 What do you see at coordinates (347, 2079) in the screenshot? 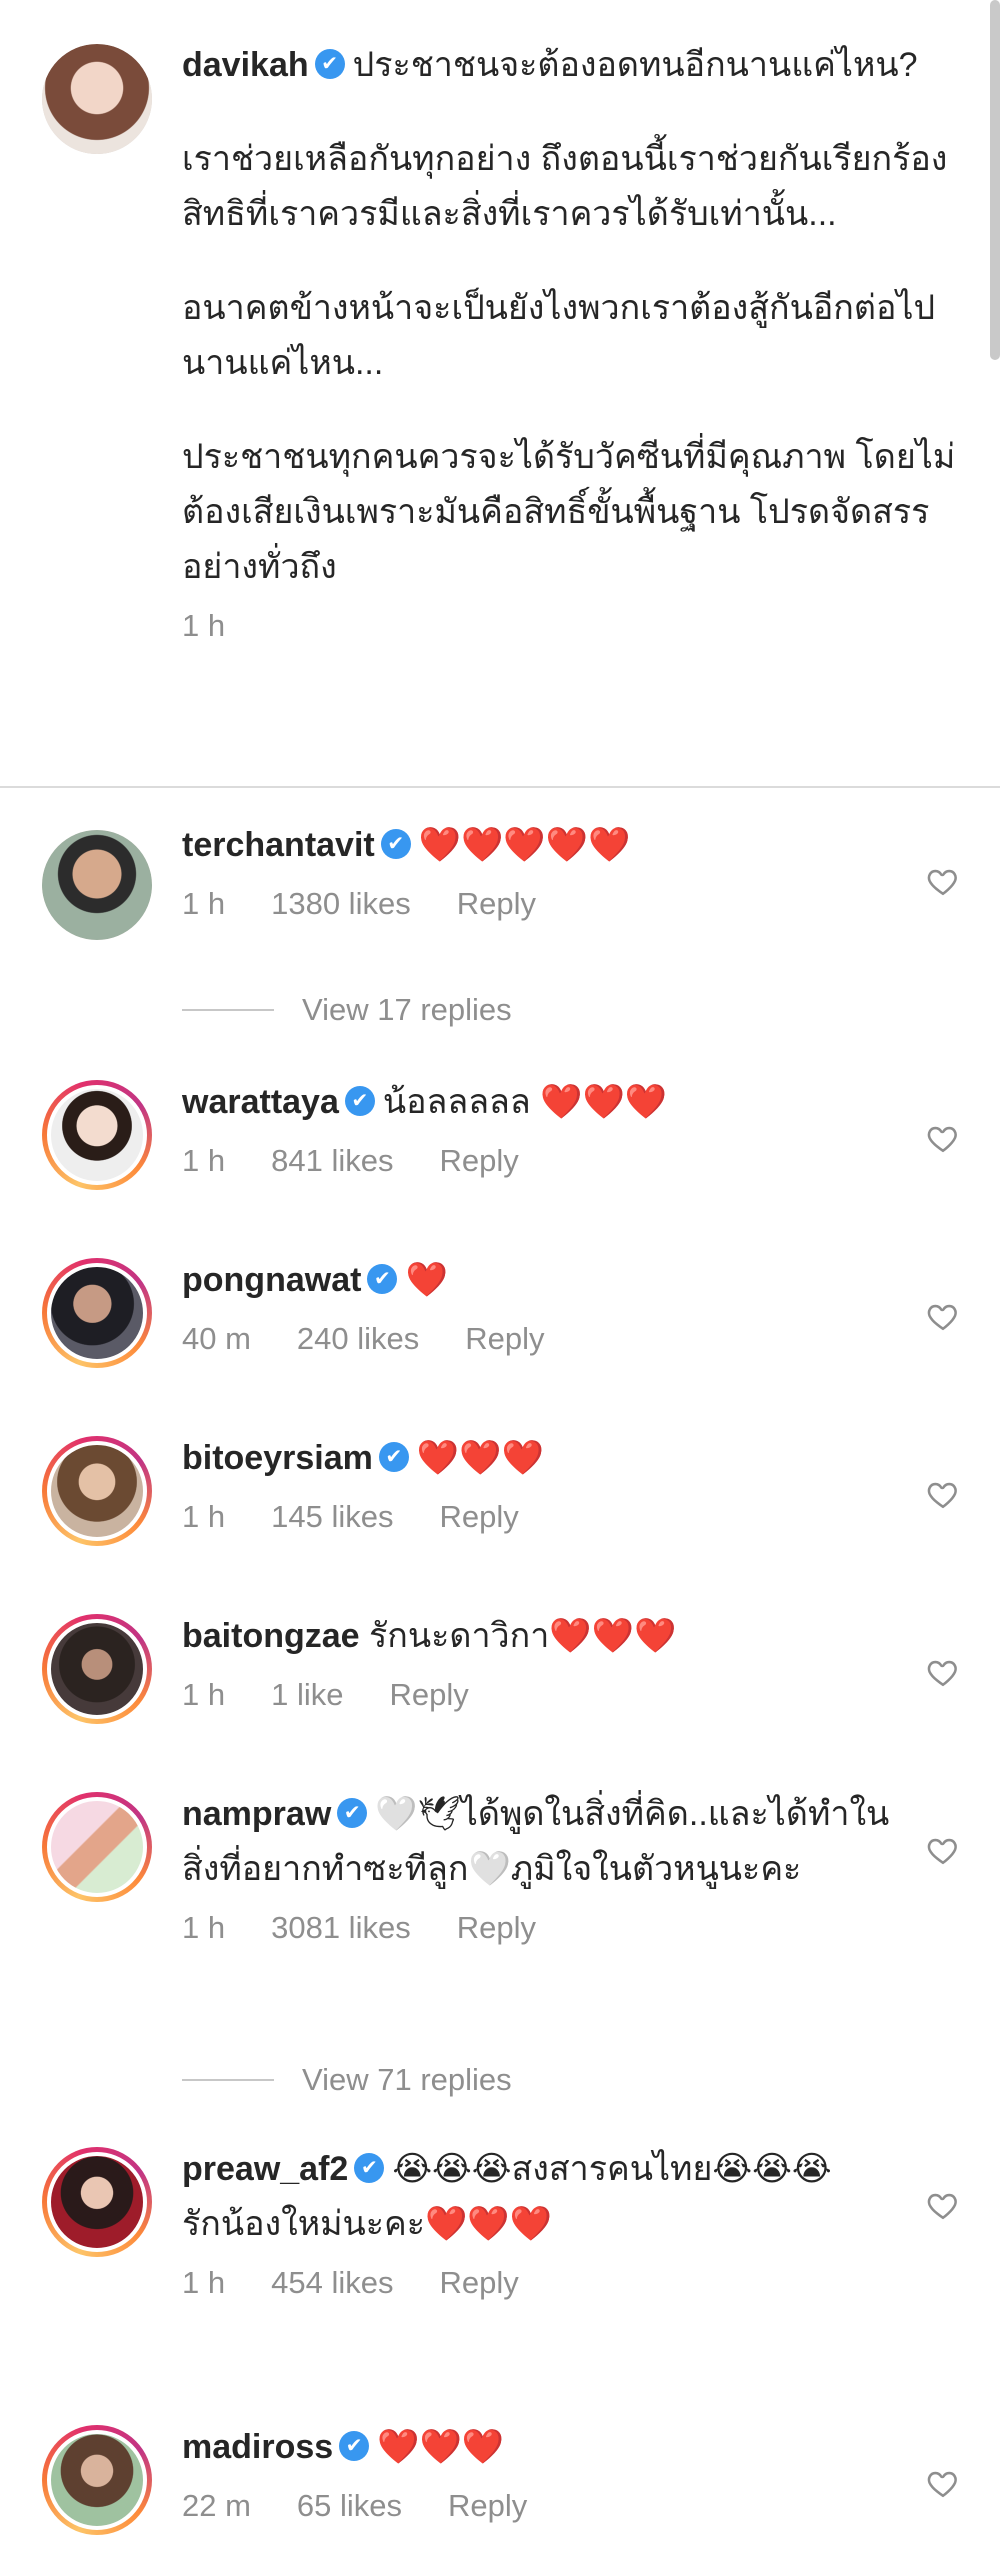
I see `view-replies-button: View 71 replies` at bounding box center [347, 2079].